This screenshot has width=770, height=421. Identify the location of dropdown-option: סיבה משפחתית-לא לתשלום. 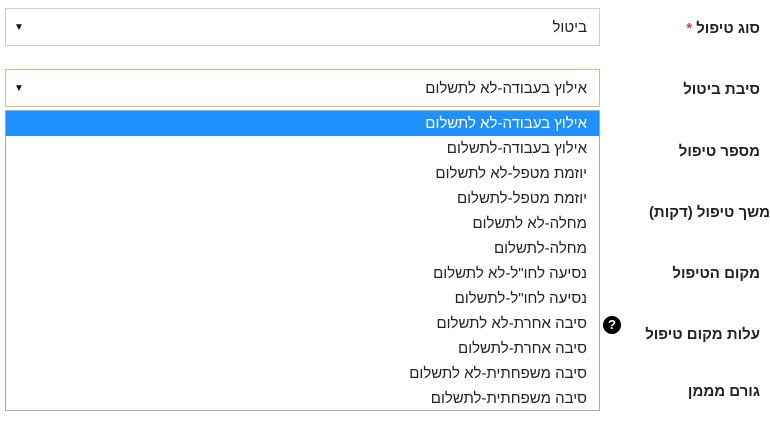
(302, 373).